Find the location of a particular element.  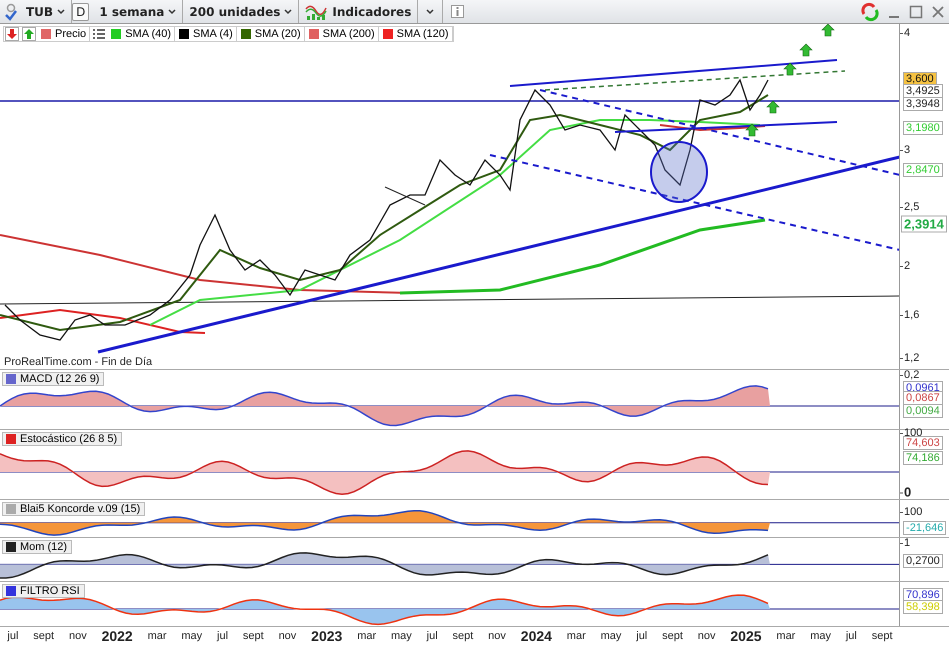

date-axis-label: 2025 is located at coordinates (746, 636).